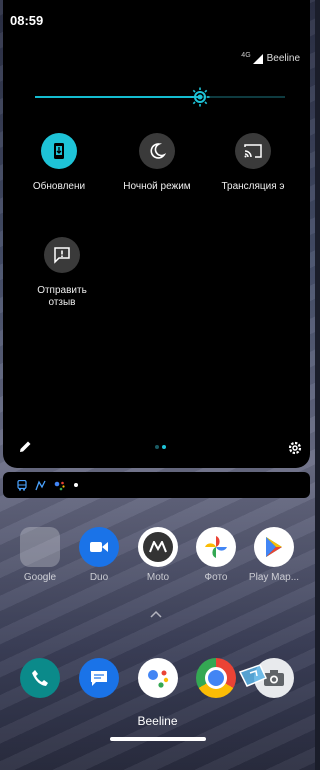 This screenshot has height=770, width=320. What do you see at coordinates (253, 186) in the screenshot?
I see `tile-label: Трансляция э` at bounding box center [253, 186].